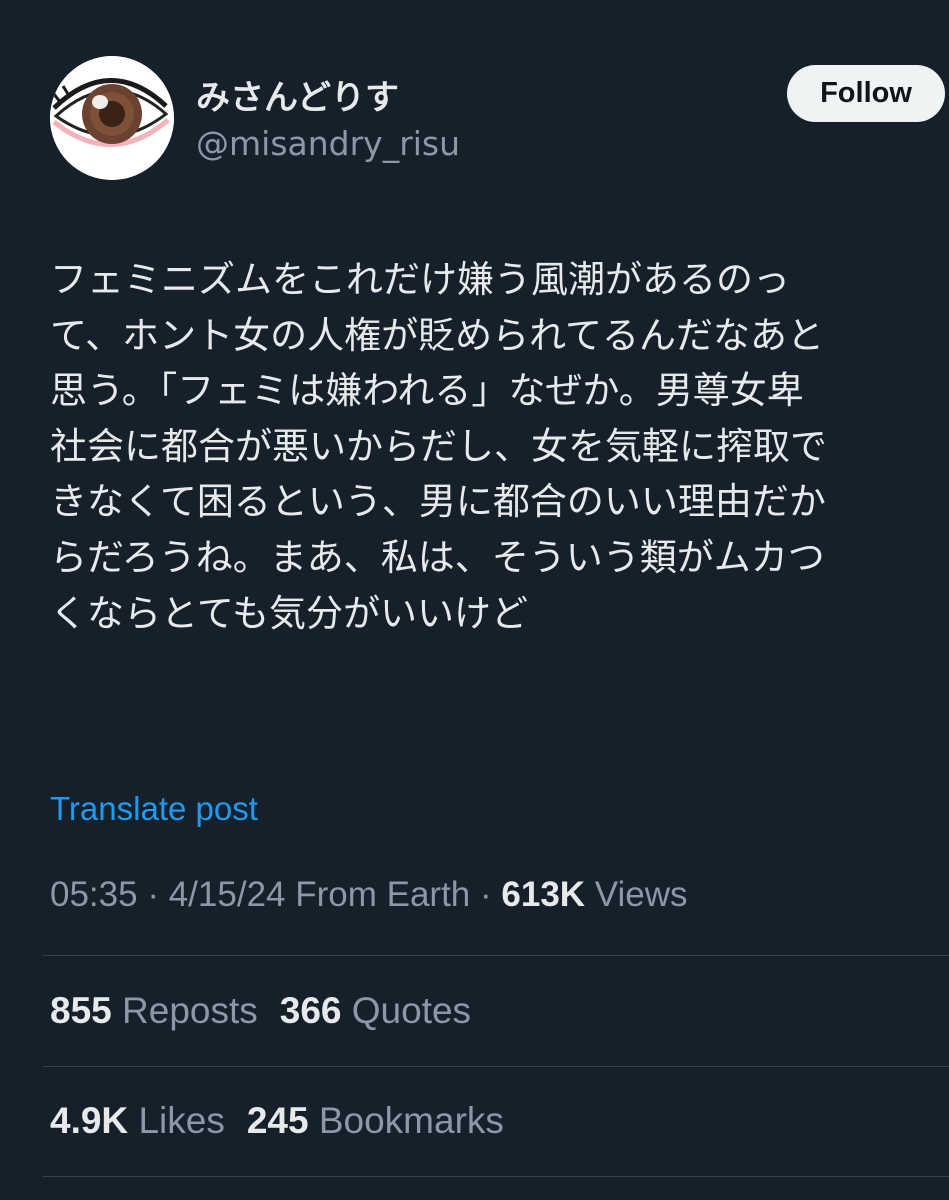 The height and width of the screenshot is (1200, 949). I want to click on quotes-stat: 366 Quotes, so click(375, 1010).